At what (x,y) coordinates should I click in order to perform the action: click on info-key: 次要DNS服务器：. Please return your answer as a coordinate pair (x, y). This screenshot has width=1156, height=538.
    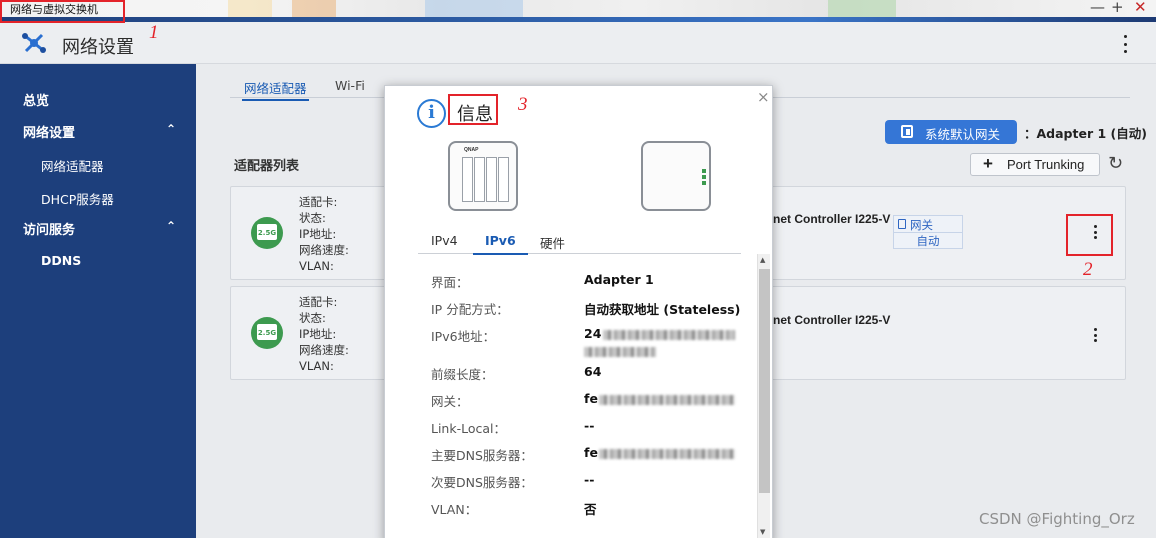
    Looking at the image, I should click on (482, 482).